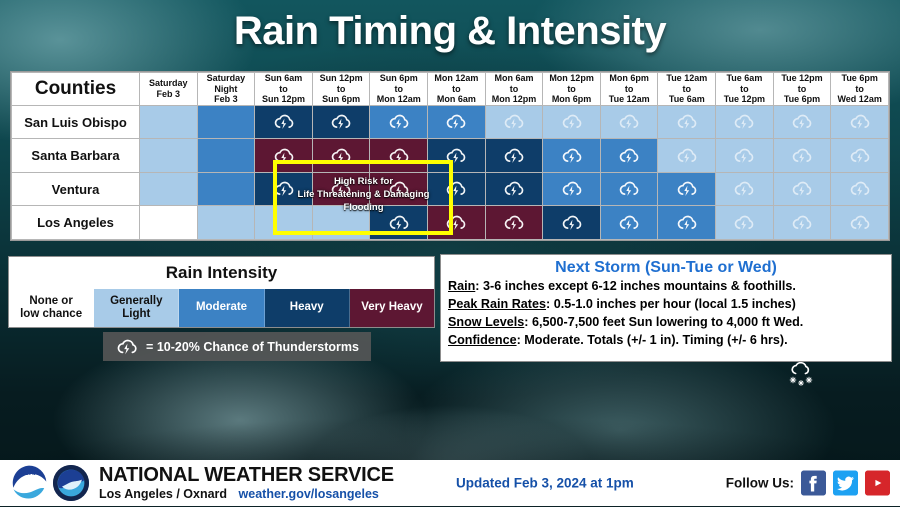 The image size is (900, 507). I want to click on time-column-header-11: Tue 12pm to Tue 6pm, so click(802, 89).